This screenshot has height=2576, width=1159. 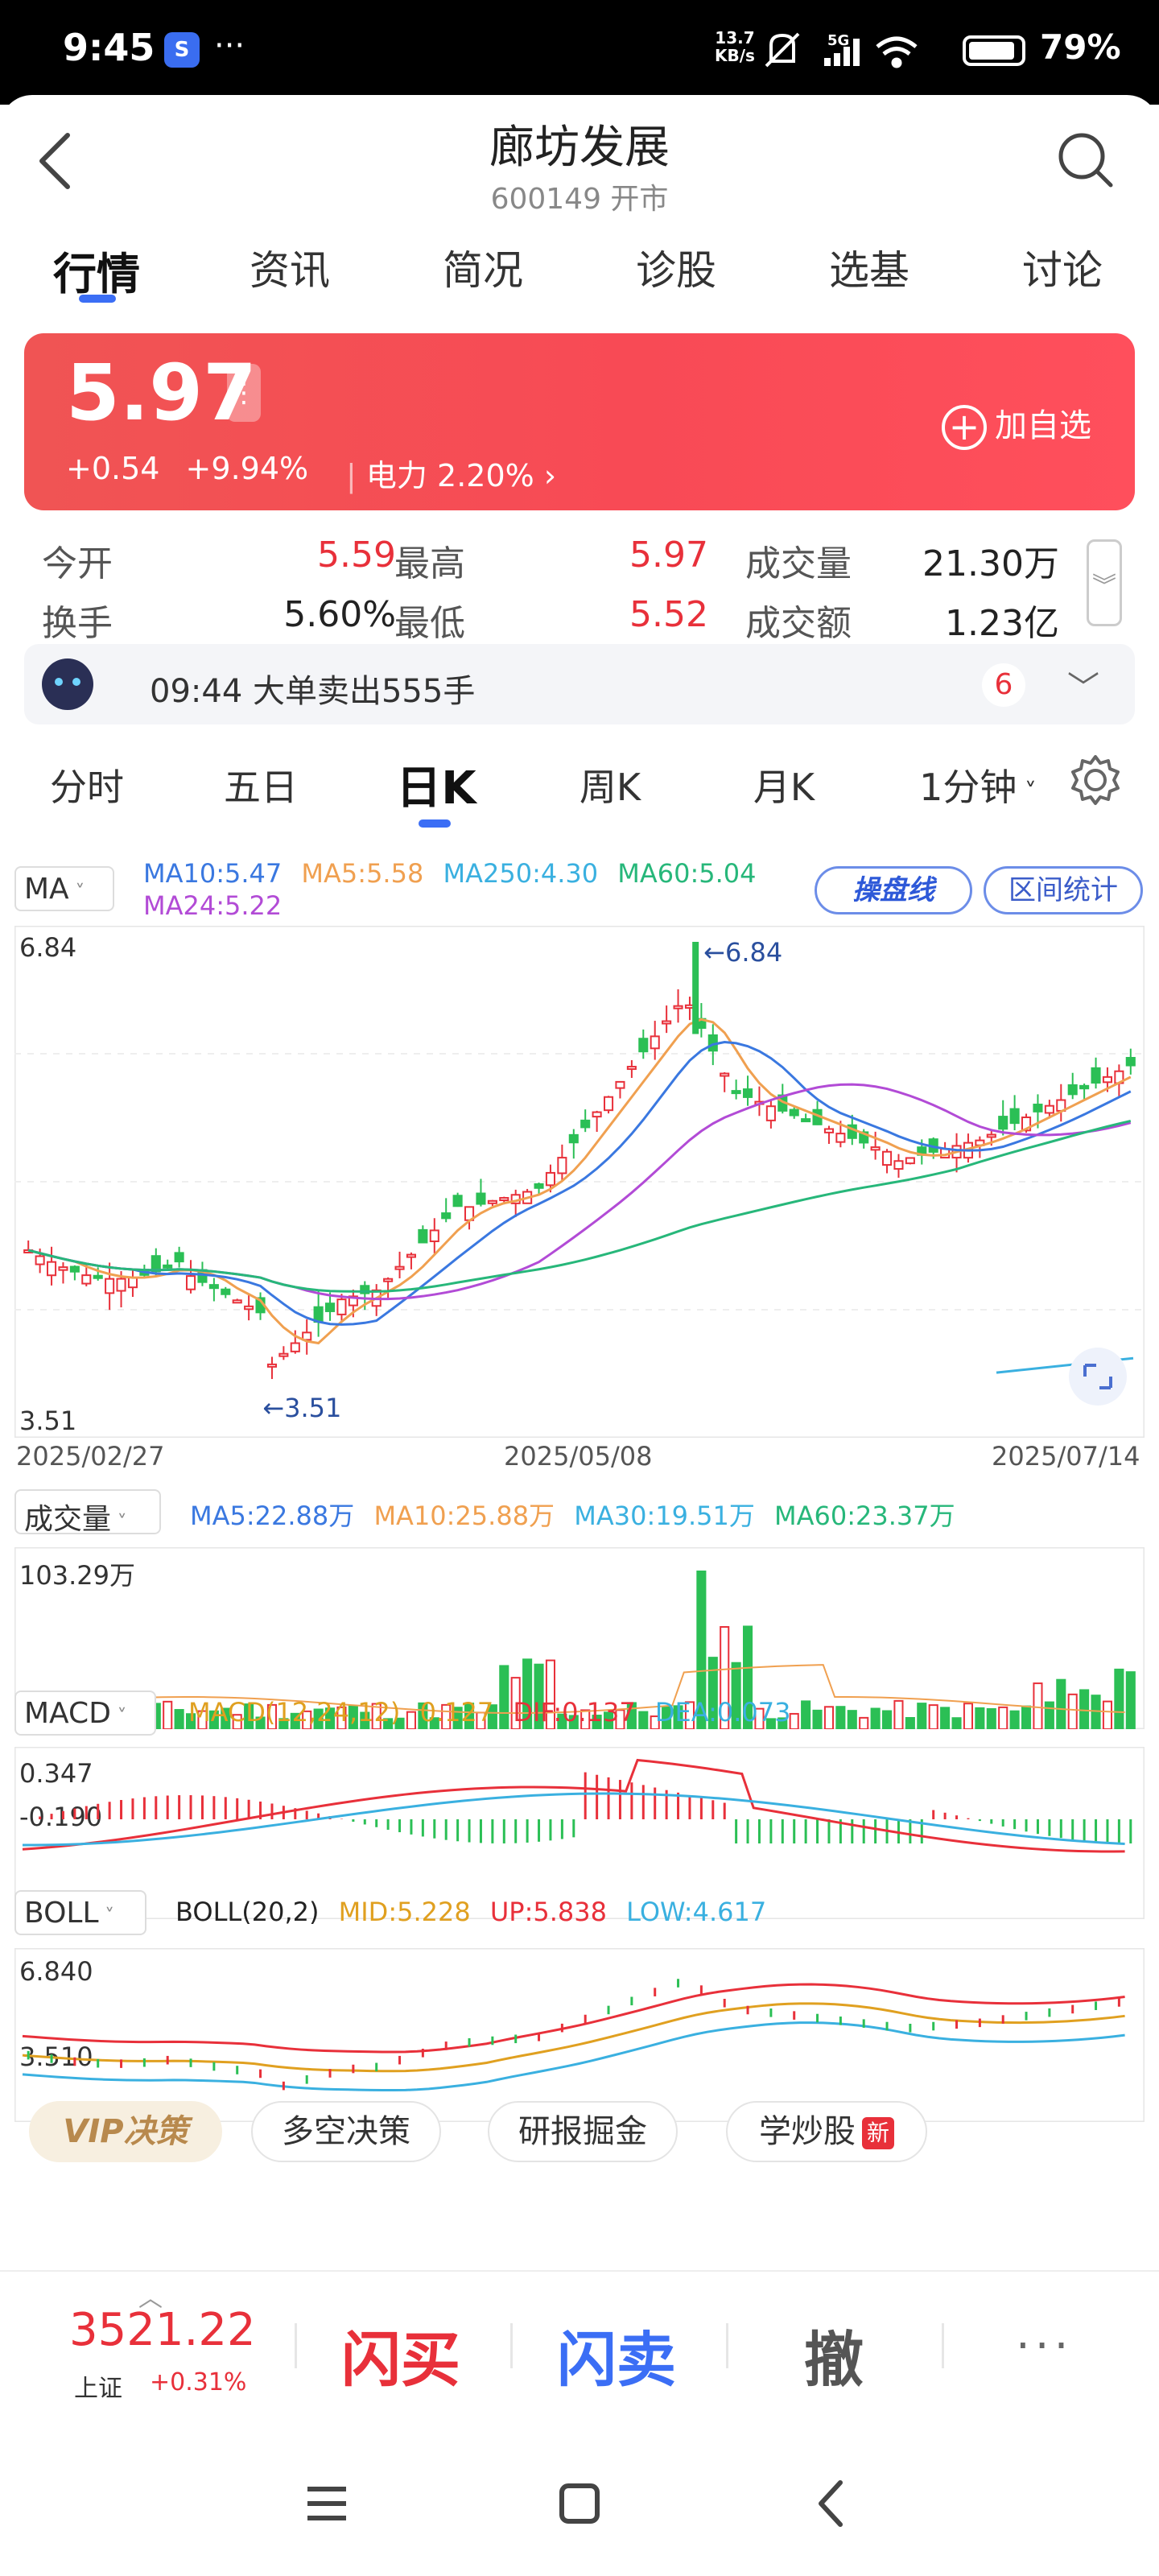 I want to click on cancel-order-button: 撤, so click(x=833, y=2355).